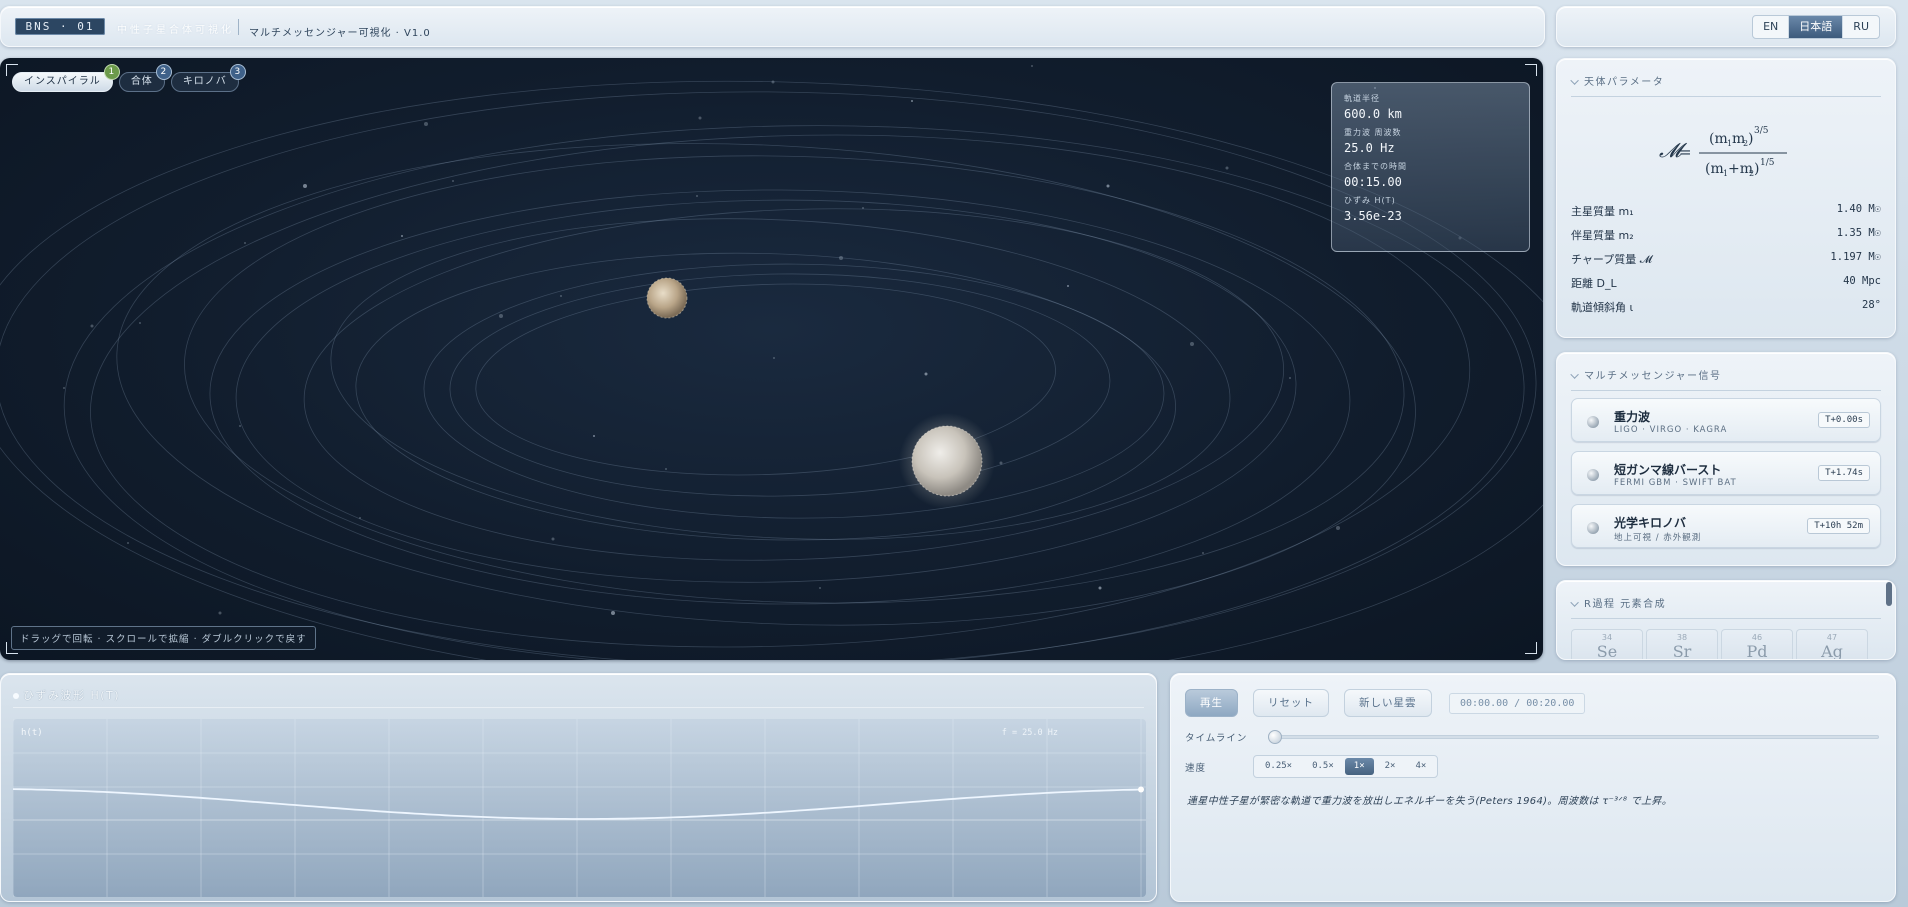  I want to click on element-cell-ag: 47 Ag, so click(1832, 644).